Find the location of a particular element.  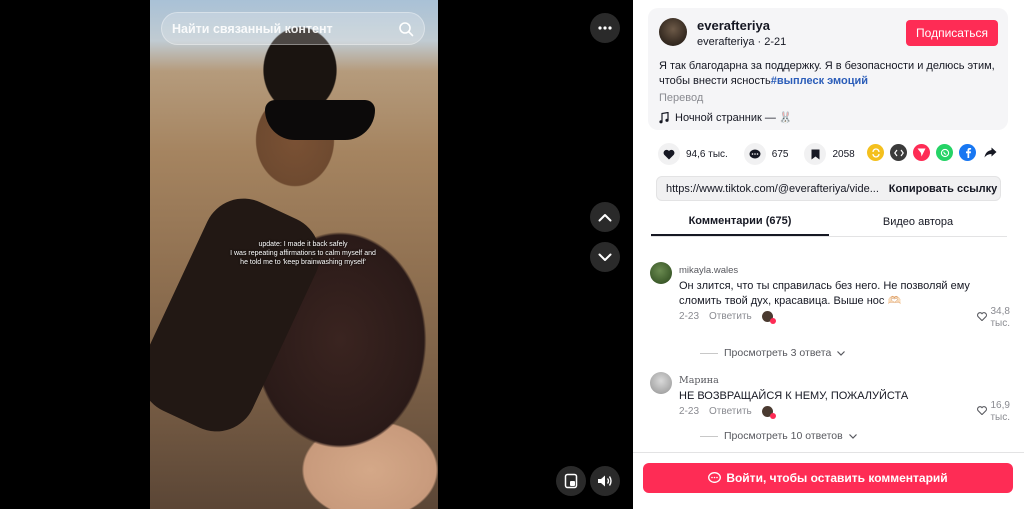

author-name: everafteriya is located at coordinates (733, 25).